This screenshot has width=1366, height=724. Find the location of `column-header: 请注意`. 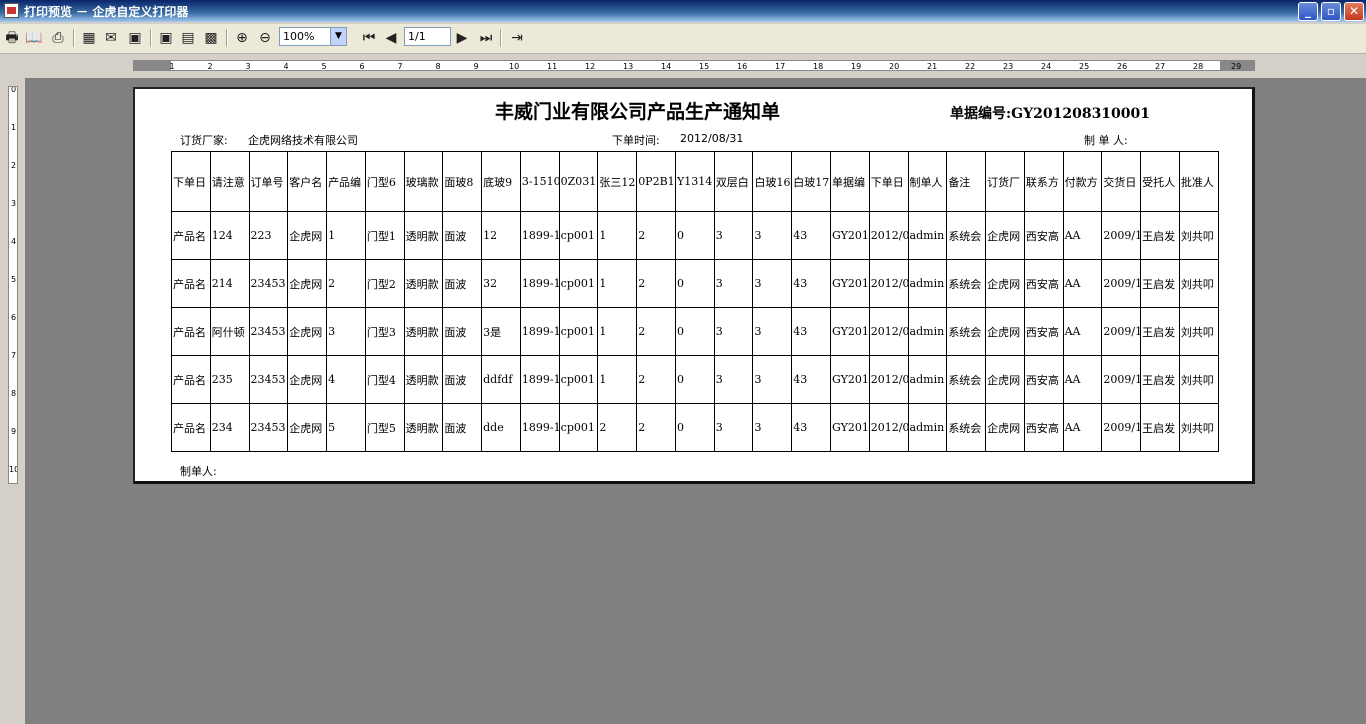

column-header: 请注意 is located at coordinates (229, 181).